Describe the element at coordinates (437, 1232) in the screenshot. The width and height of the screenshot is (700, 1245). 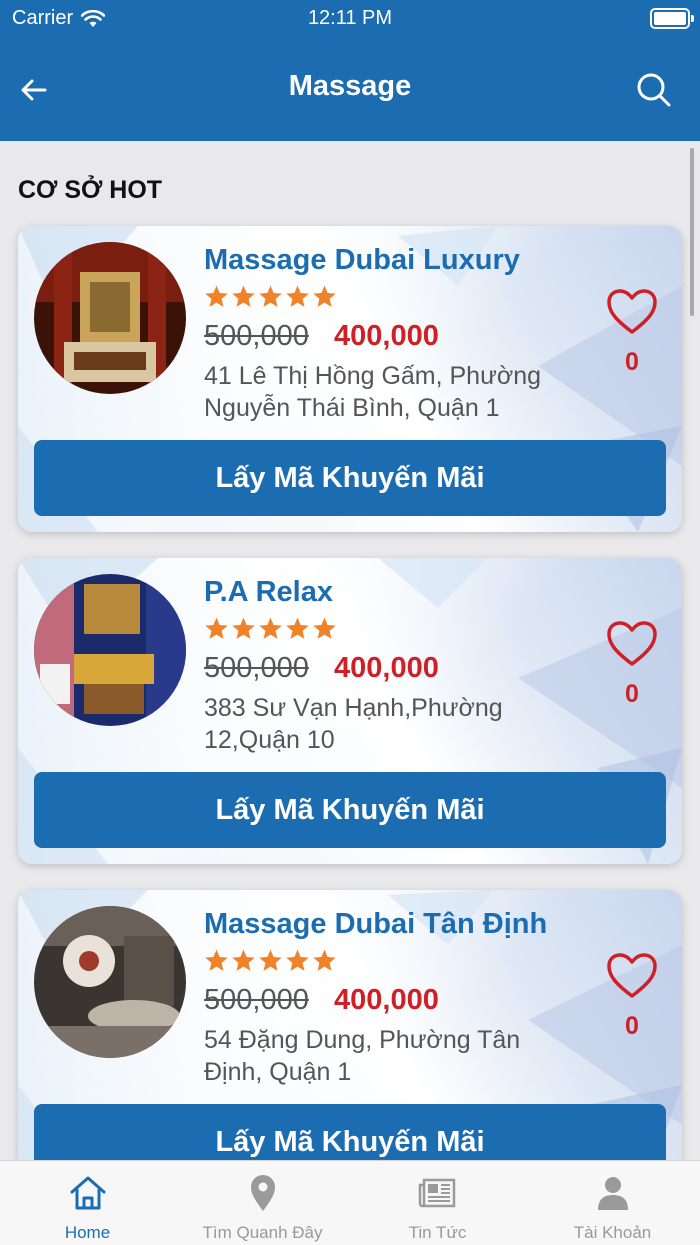
I see `tab-label: Tin Tức` at that location.